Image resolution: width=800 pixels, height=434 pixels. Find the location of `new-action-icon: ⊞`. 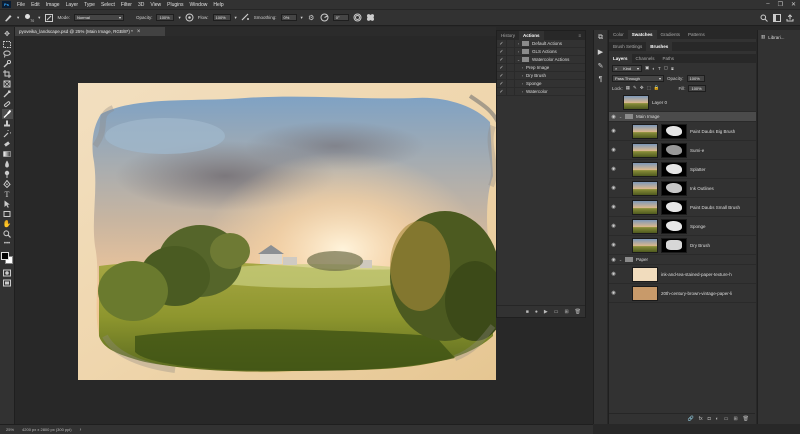

new-action-icon: ⊞ is located at coordinates (566, 312).